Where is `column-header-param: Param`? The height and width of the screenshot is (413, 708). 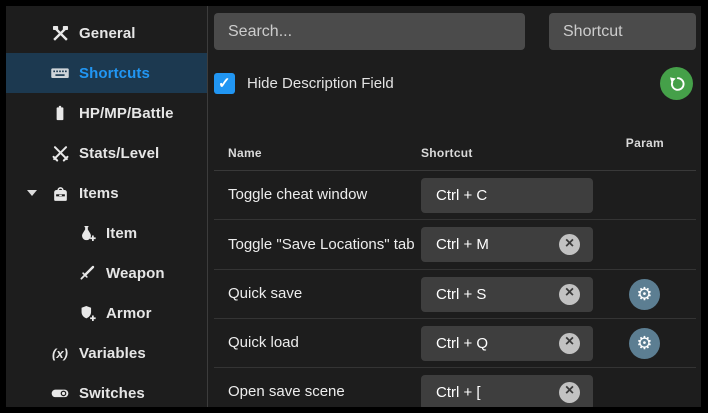
column-header-param: Param is located at coordinates (644, 143).